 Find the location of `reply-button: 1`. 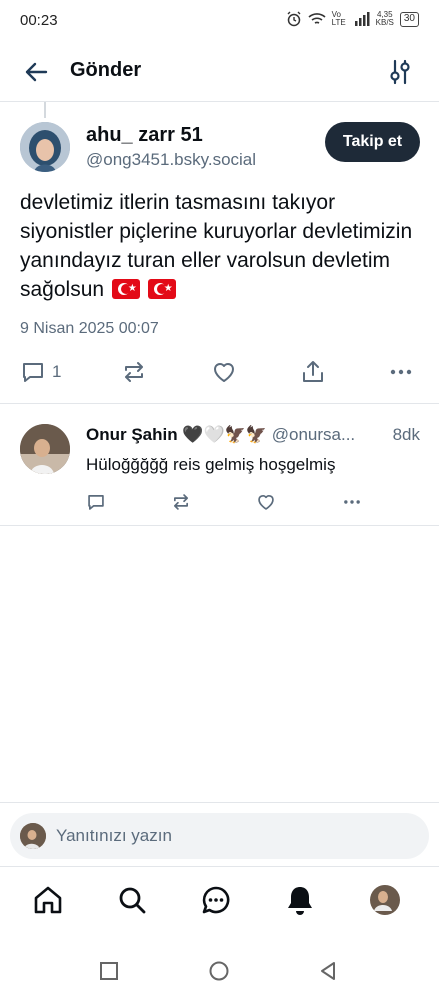

reply-button: 1 is located at coordinates (40, 372).